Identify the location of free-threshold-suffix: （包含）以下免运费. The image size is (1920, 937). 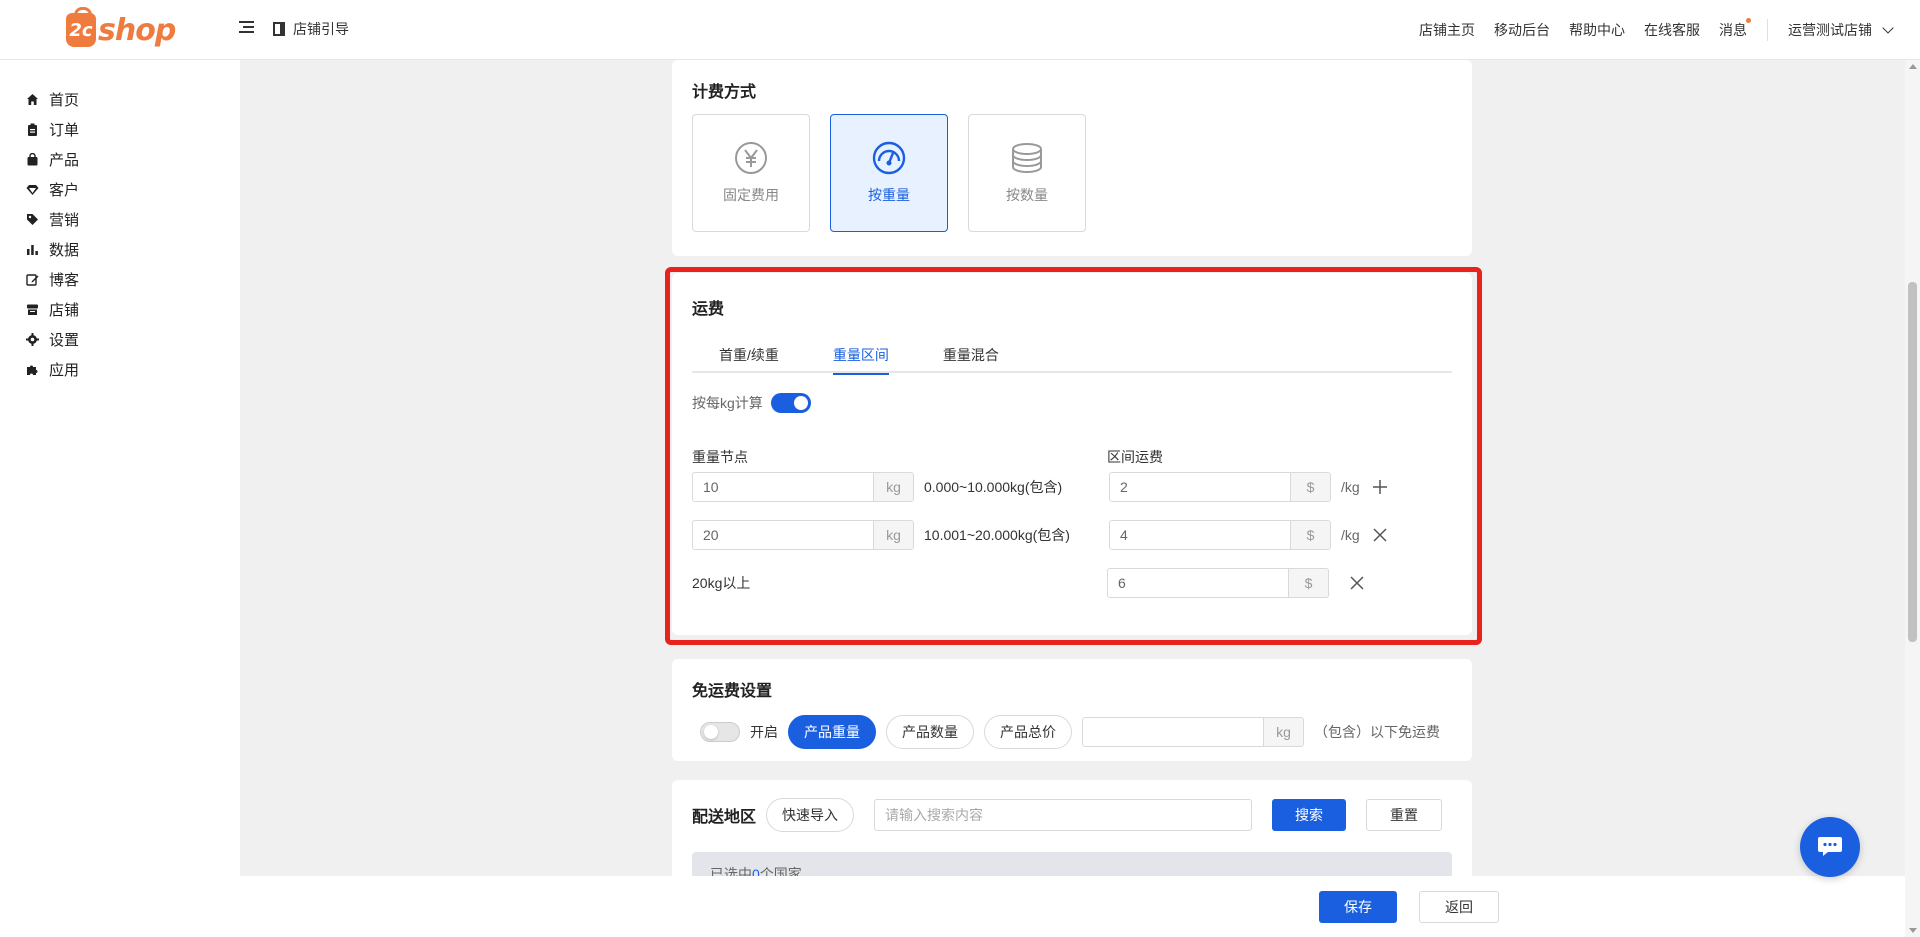
(1377, 732).